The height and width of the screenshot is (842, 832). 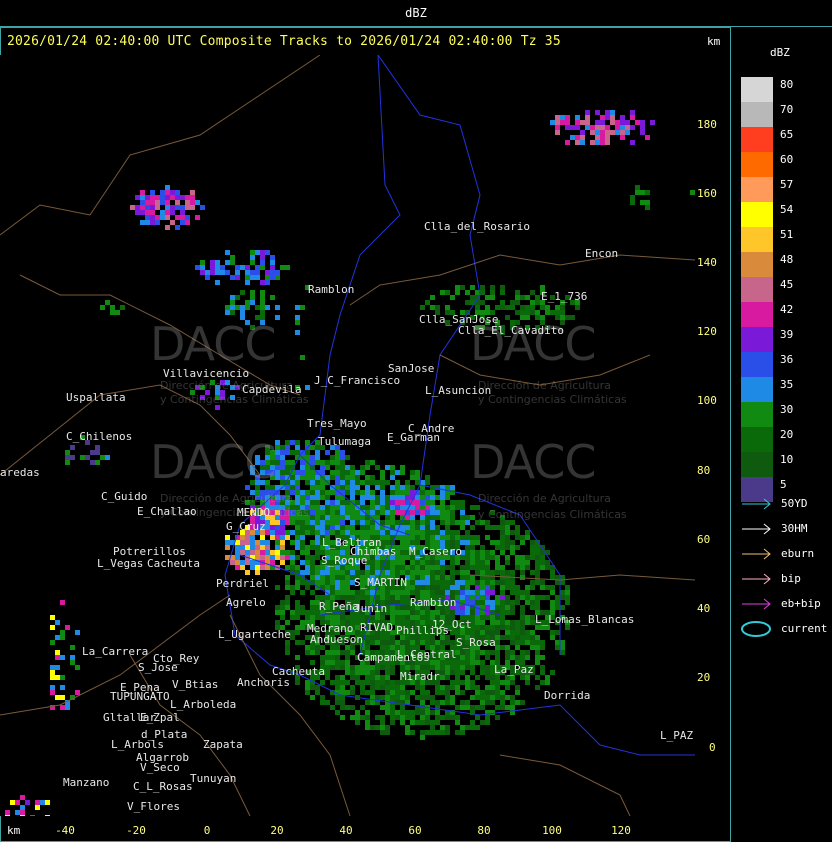 What do you see at coordinates (242, 583) in the screenshot?
I see `place-label: Perdriel` at bounding box center [242, 583].